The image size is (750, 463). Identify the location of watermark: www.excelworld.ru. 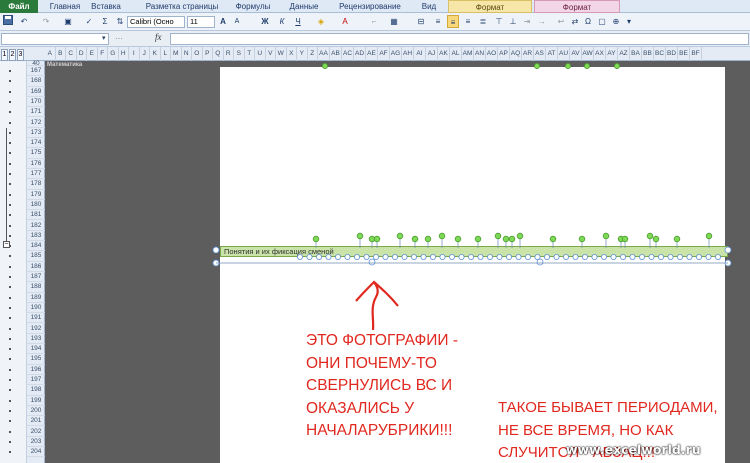
(633, 449).